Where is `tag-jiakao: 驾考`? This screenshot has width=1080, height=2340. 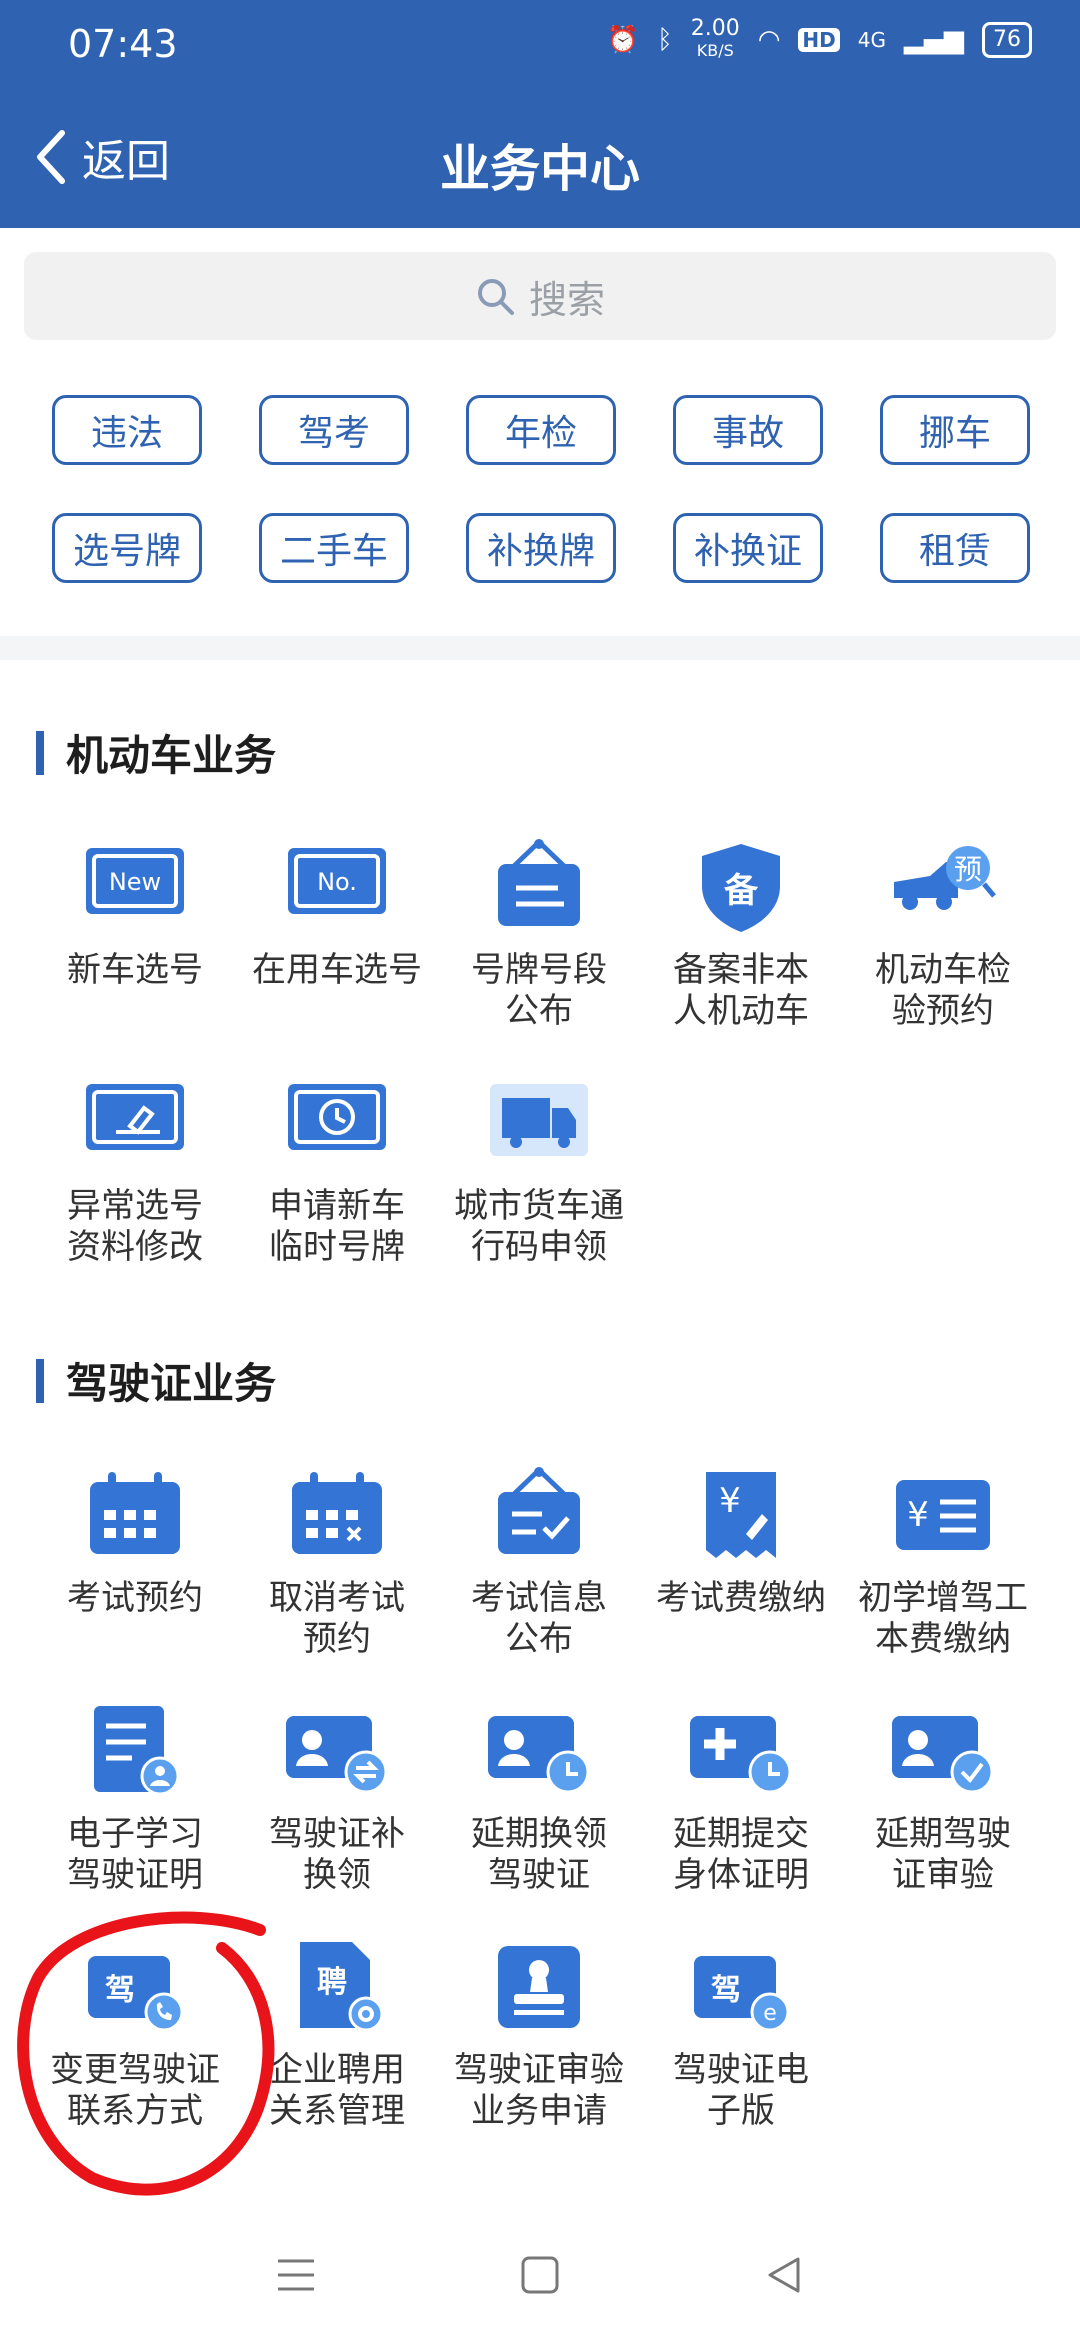 tag-jiakao: 驾考 is located at coordinates (334, 430).